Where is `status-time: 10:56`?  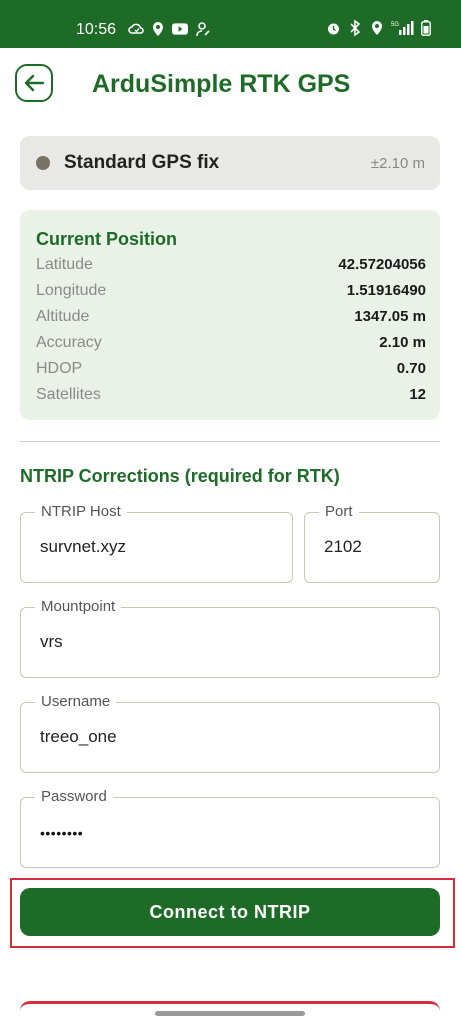
status-time: 10:56 is located at coordinates (96, 29).